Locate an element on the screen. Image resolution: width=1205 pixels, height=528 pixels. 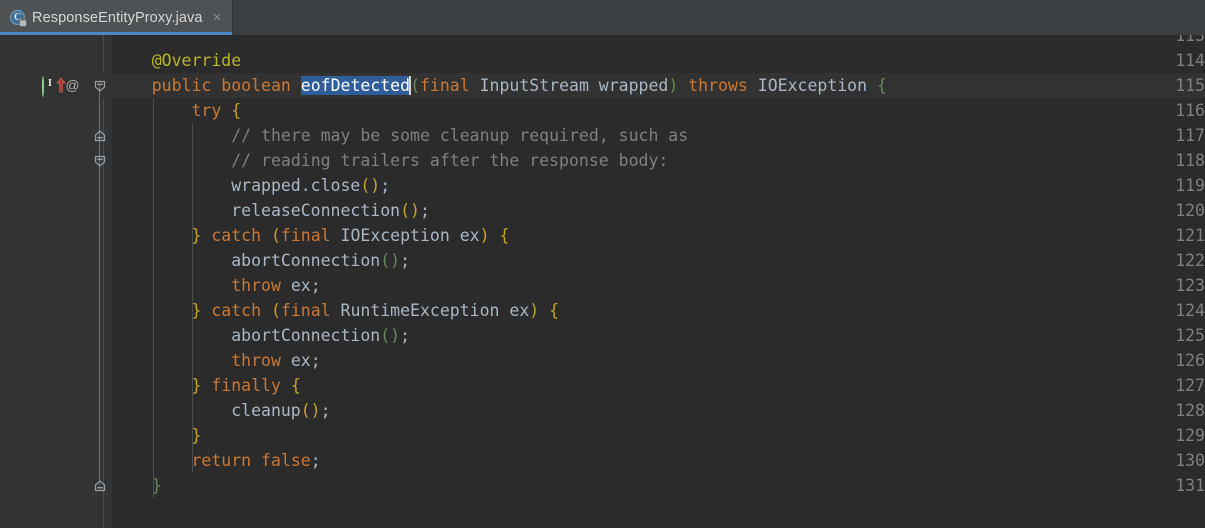
code-token: releaseConnection is located at coordinates (256, 210).